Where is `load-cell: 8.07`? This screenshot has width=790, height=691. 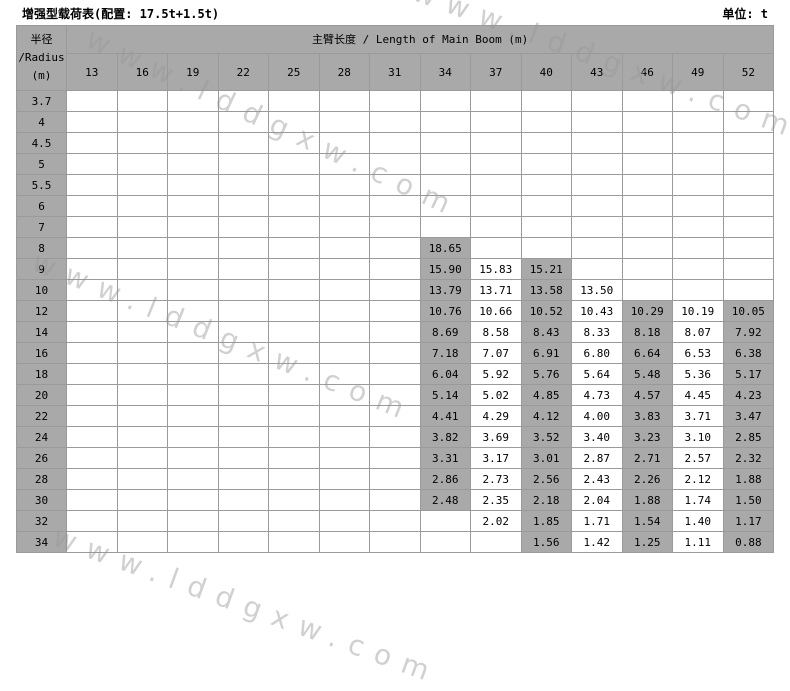 load-cell: 8.07 is located at coordinates (698, 332).